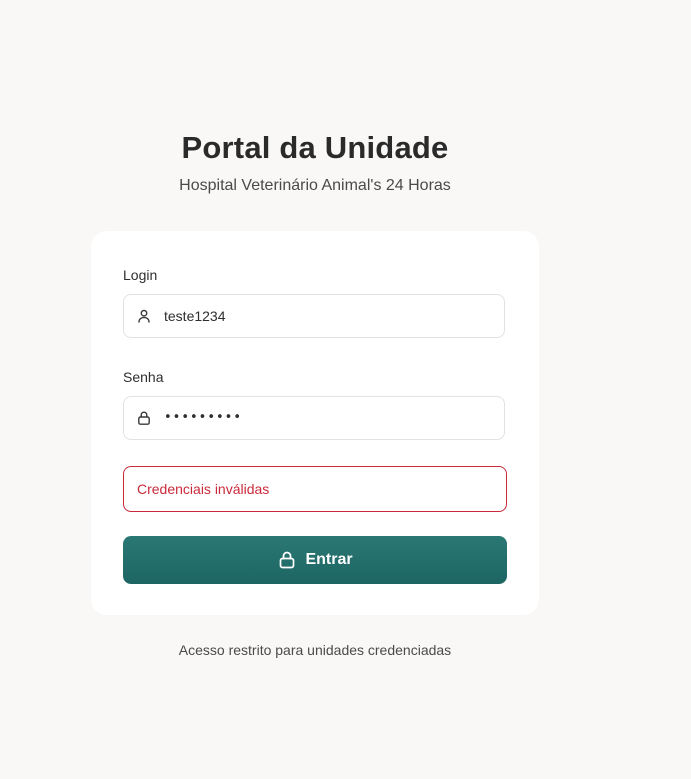 Image resolution: width=691 pixels, height=779 pixels. What do you see at coordinates (329, 559) in the screenshot?
I see `entrar-button-label: Entrar` at bounding box center [329, 559].